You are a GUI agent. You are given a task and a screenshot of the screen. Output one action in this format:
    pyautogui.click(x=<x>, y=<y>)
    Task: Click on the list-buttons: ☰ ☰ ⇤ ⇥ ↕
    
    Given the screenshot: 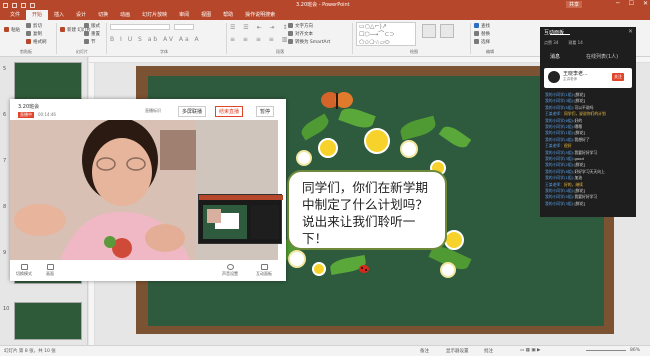 What is the action you would take?
    pyautogui.click(x=260, y=27)
    